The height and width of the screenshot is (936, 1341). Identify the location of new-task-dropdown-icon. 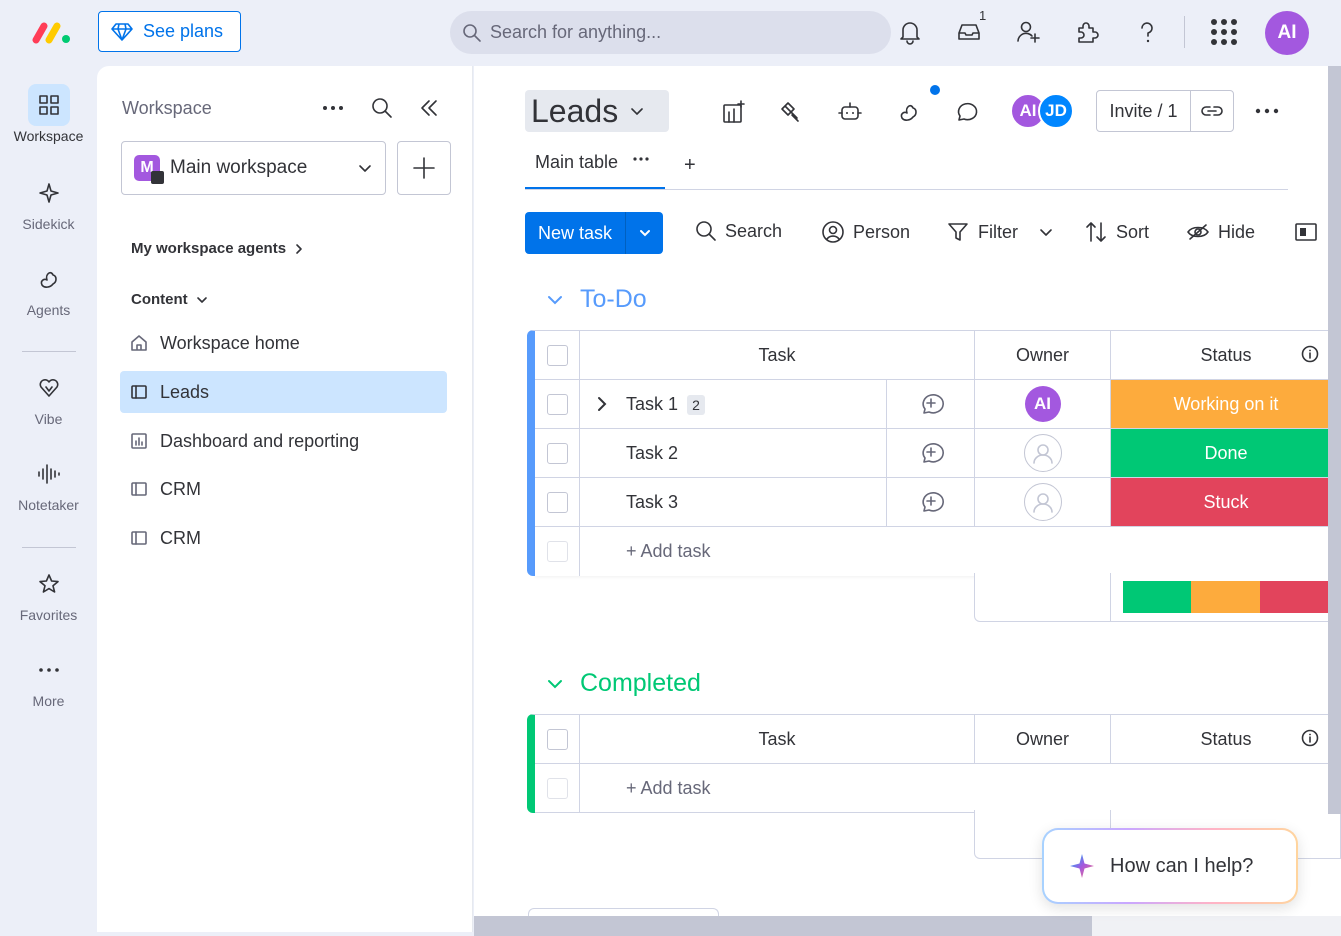
(644, 233).